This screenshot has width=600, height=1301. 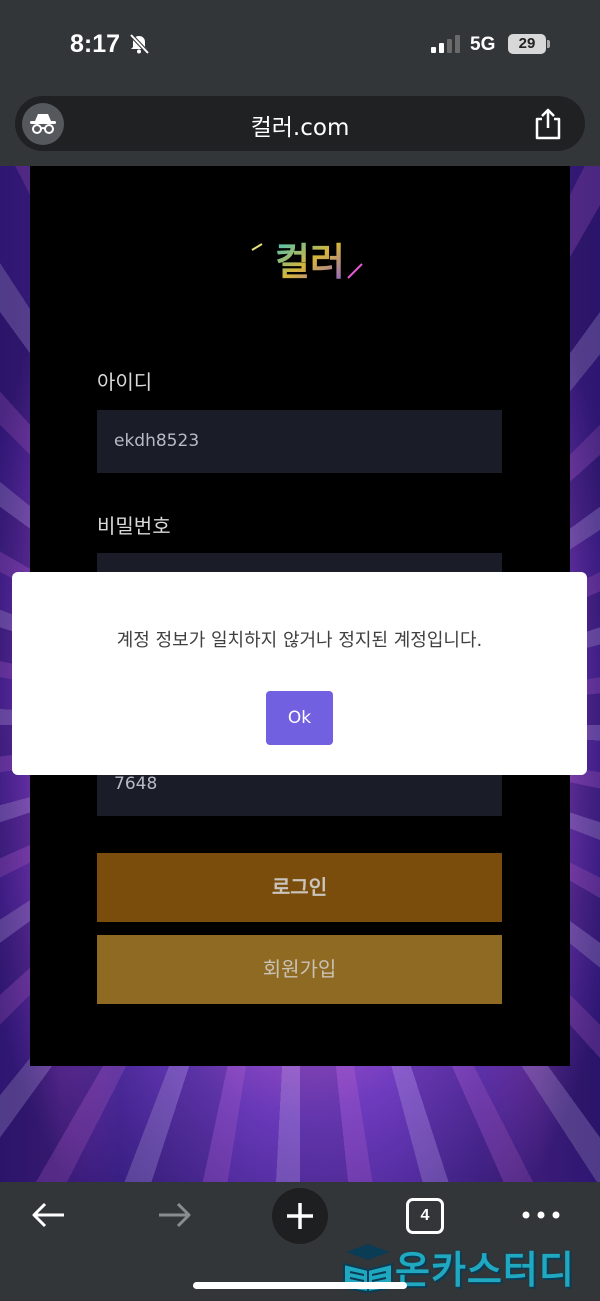 I want to click on network-type: 5G, so click(x=483, y=44).